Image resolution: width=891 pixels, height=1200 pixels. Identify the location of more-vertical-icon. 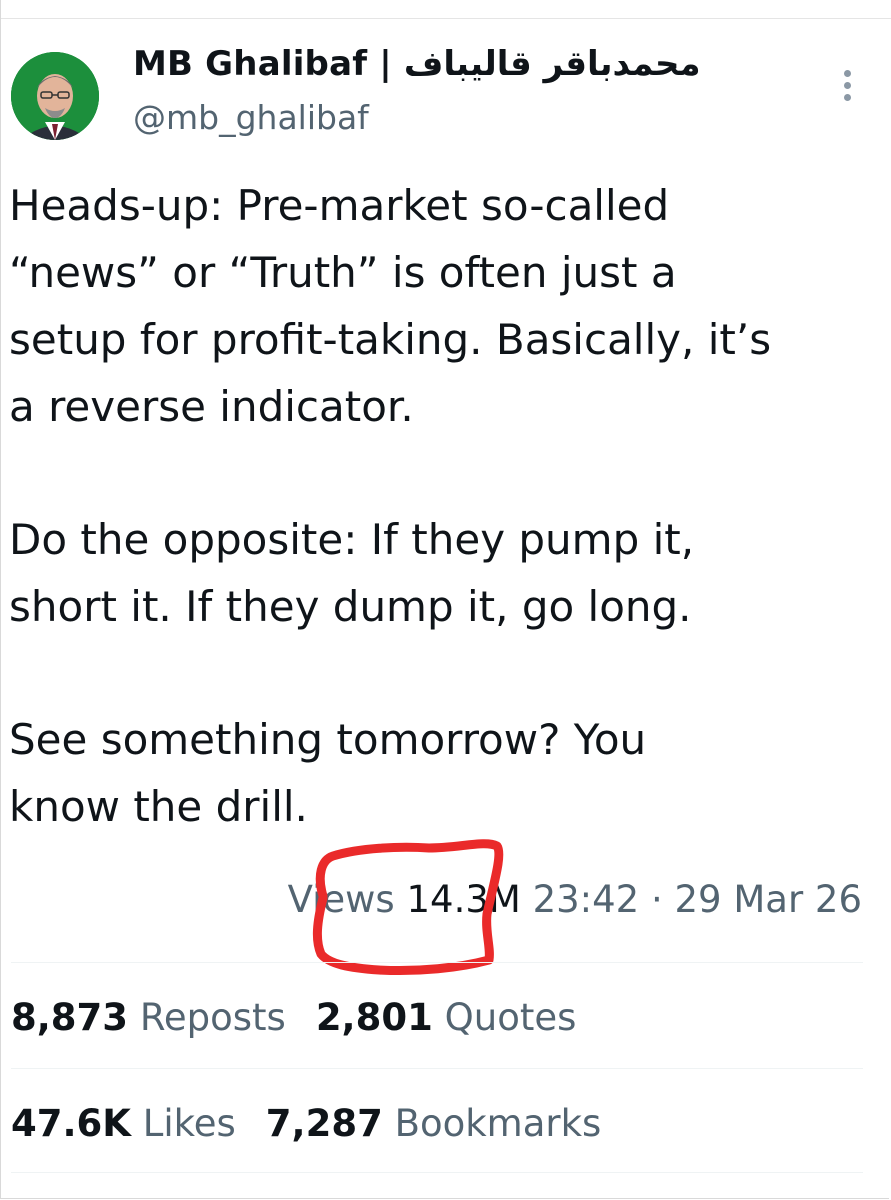
(847, 88).